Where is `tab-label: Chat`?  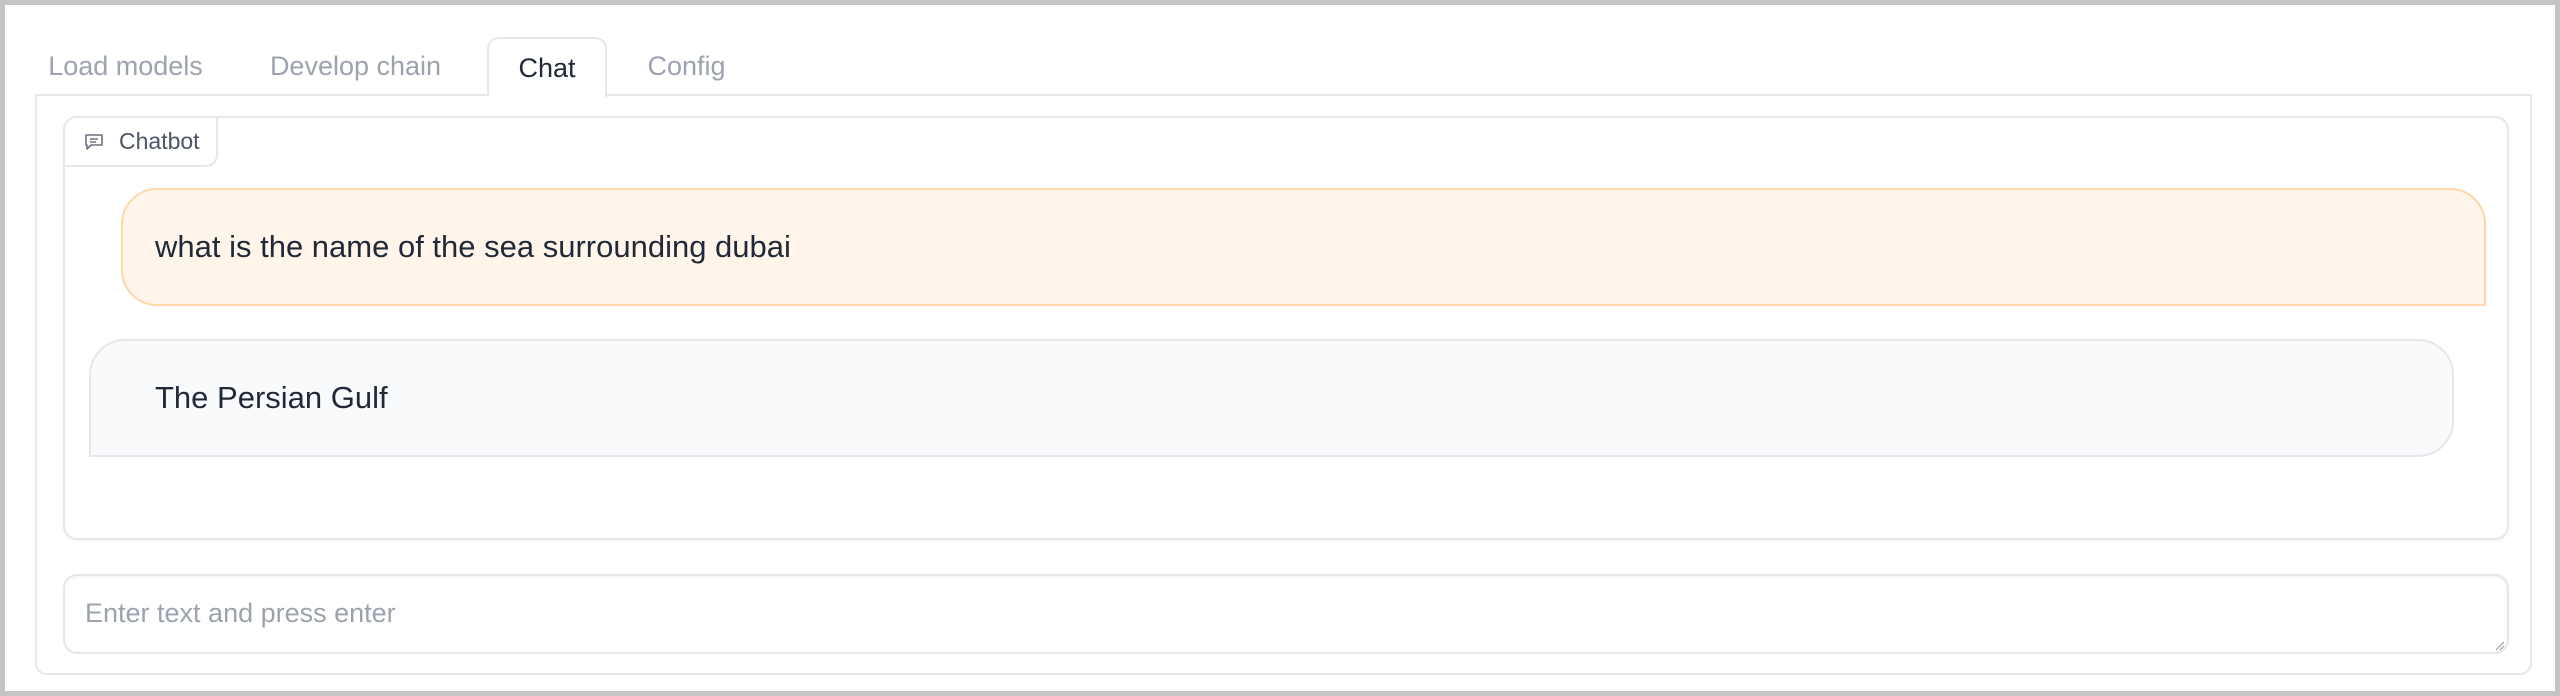 tab-label: Chat is located at coordinates (547, 67).